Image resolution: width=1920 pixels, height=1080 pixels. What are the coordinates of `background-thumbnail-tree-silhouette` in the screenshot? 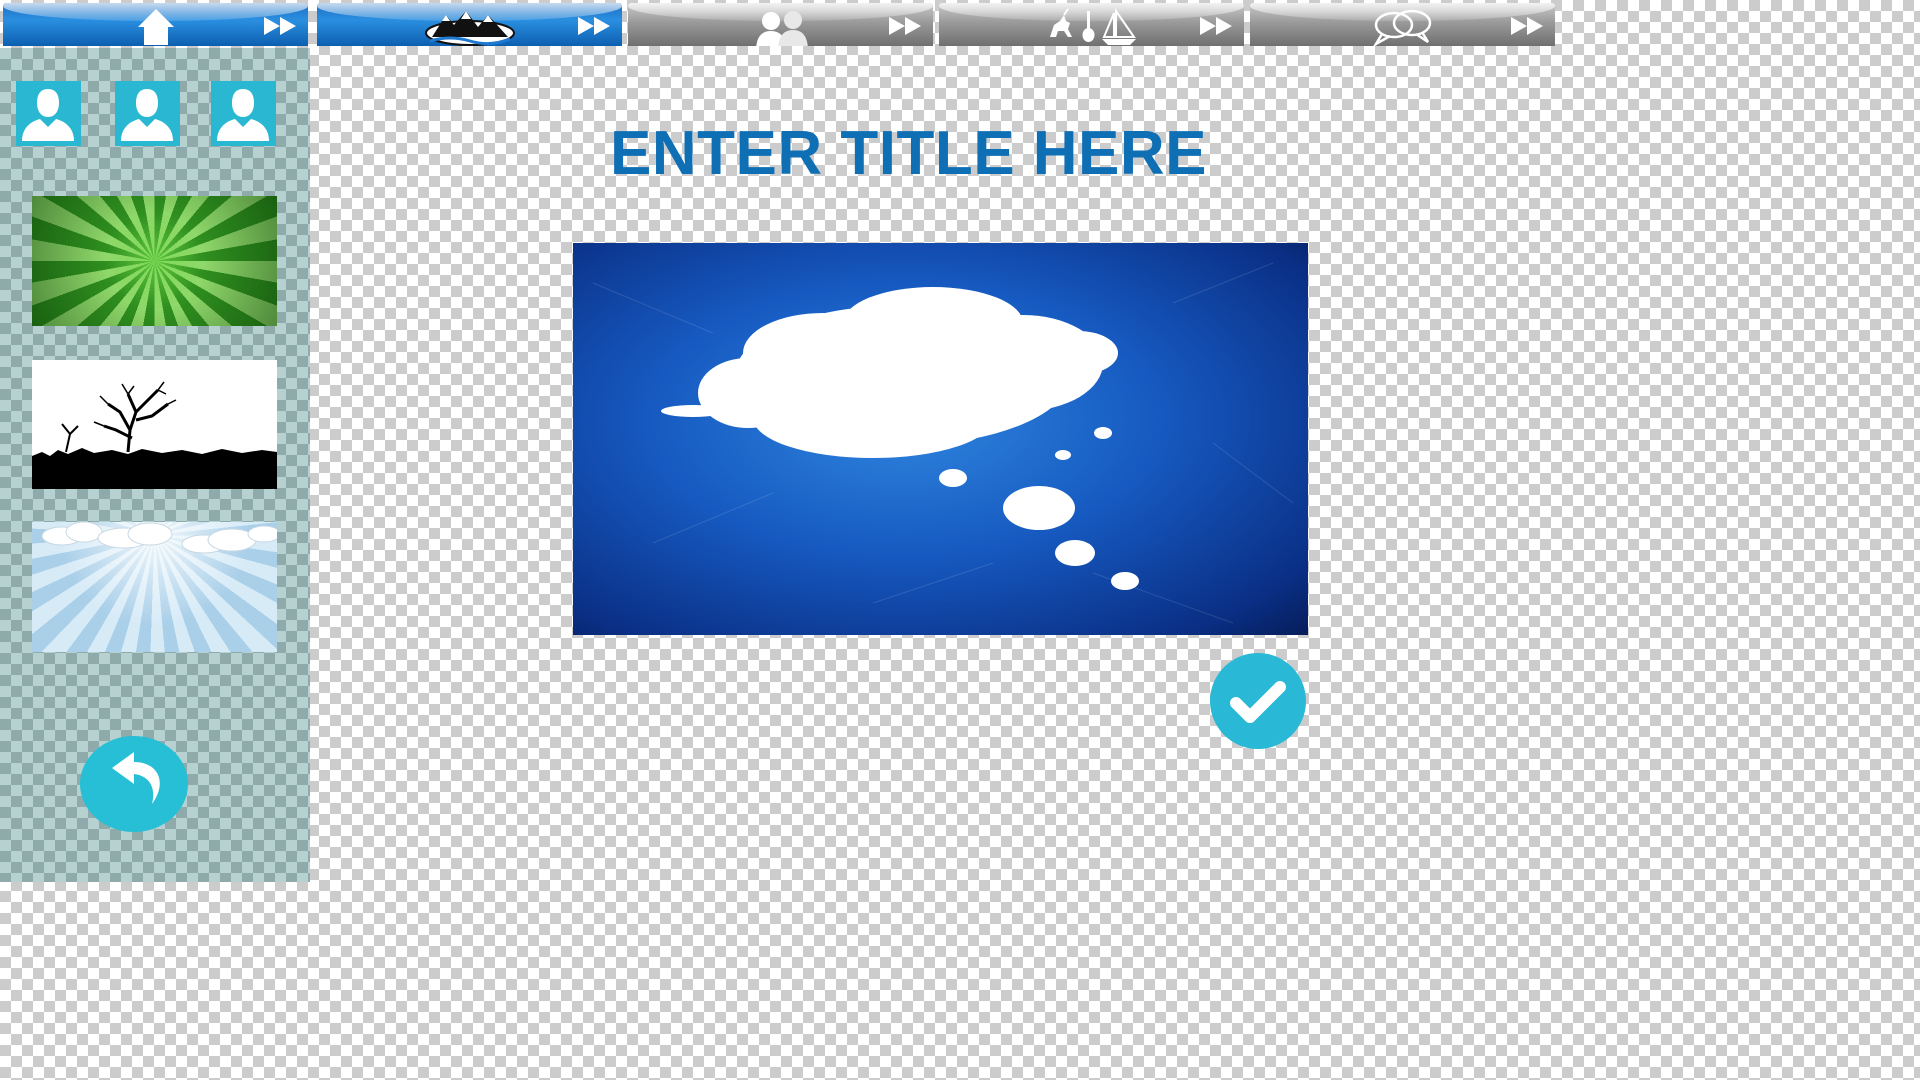 It's located at (154, 424).